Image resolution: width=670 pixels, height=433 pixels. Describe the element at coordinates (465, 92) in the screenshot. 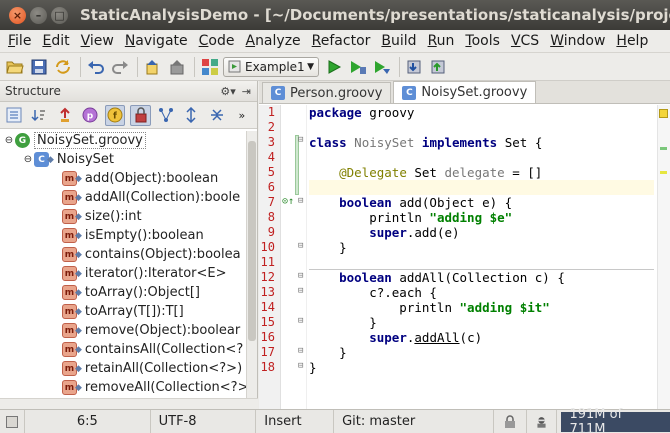

I see `tab-noisyset-groovy: C NoisySet.groovy` at that location.